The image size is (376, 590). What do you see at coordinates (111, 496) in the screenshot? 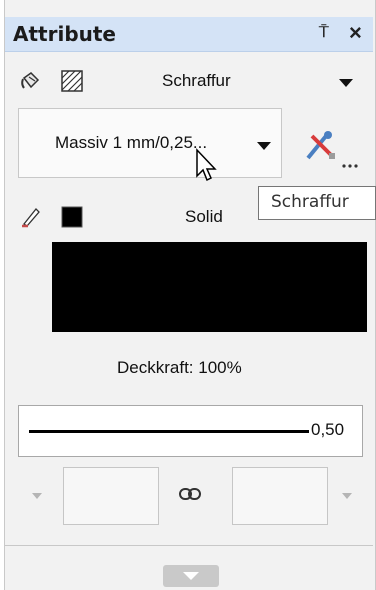
I see `left-value-input` at bounding box center [111, 496].